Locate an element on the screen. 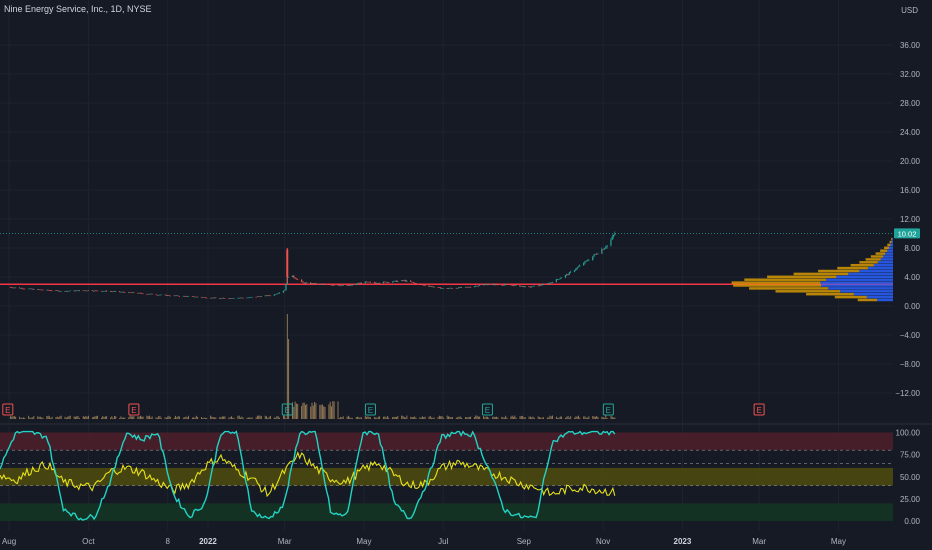 This screenshot has width=932, height=550. price-tick-label: −8.00 is located at coordinates (910, 364).